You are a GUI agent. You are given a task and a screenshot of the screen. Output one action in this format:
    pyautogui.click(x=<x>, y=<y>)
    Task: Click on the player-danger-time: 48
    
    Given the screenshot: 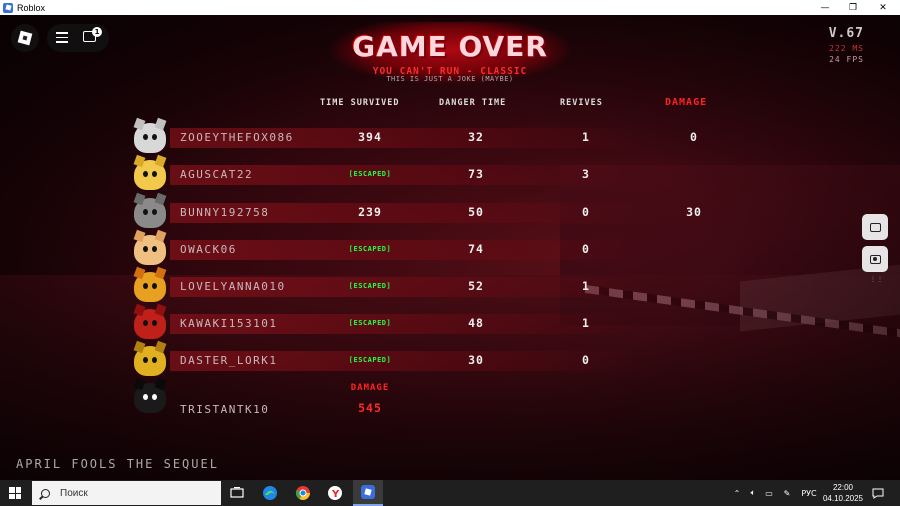 What is the action you would take?
    pyautogui.click(x=476, y=323)
    